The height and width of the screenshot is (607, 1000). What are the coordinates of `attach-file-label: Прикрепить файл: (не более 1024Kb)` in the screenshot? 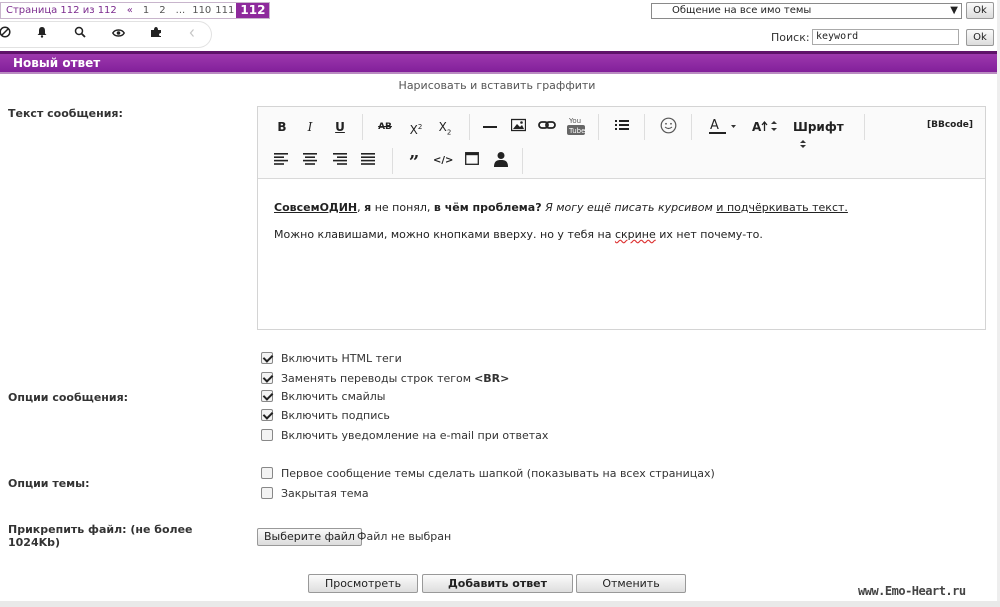 It's located at (100, 536).